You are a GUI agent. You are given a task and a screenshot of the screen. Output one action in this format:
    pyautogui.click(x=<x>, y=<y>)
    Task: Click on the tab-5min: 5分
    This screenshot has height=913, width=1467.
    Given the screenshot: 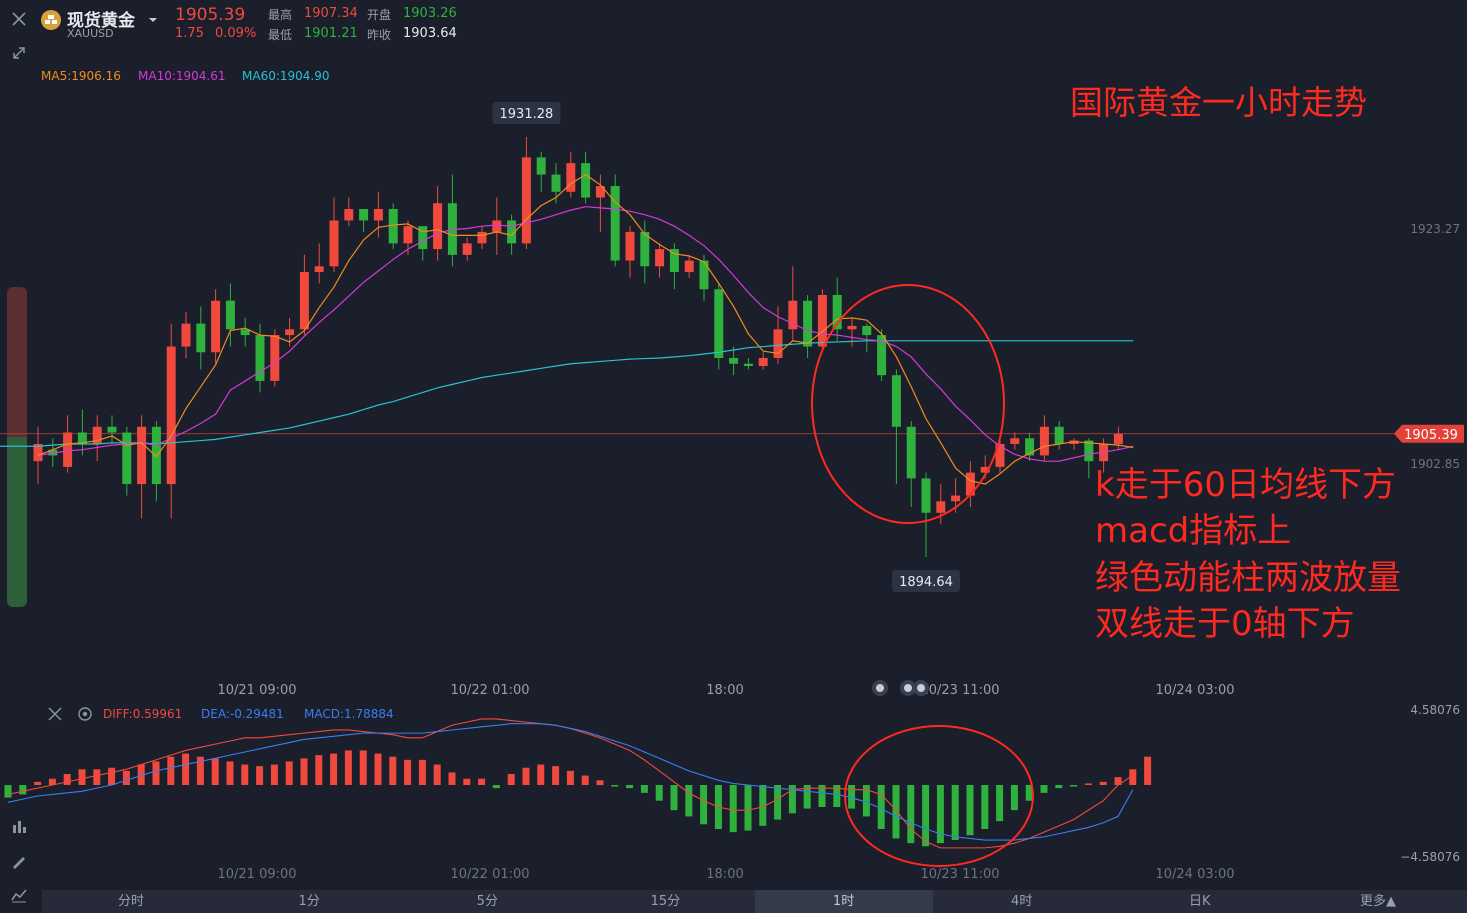 What is the action you would take?
    pyautogui.click(x=487, y=901)
    